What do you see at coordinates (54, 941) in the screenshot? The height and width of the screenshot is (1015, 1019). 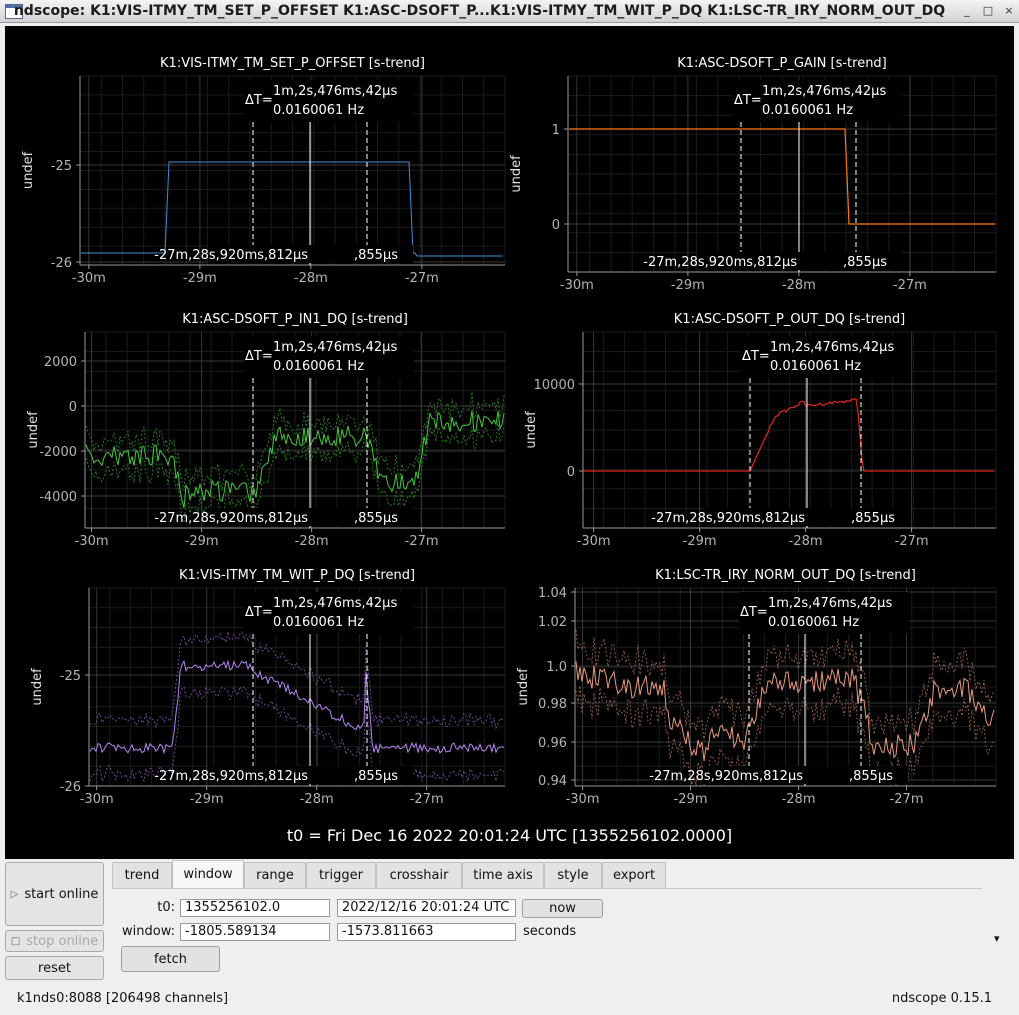 I see `stop-online-button: □ stop online` at bounding box center [54, 941].